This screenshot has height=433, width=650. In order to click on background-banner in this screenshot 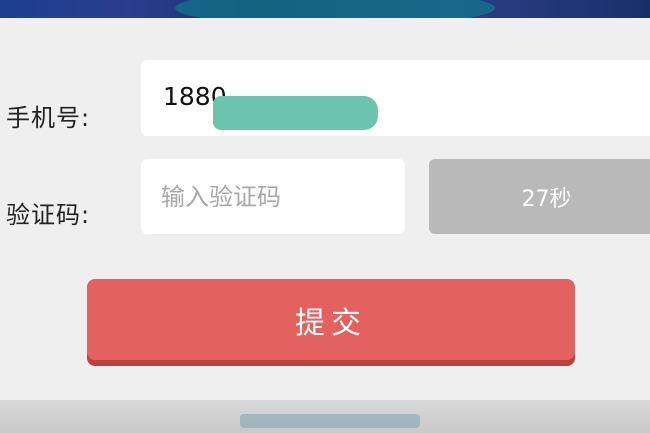, I will do `click(325, 13)`.